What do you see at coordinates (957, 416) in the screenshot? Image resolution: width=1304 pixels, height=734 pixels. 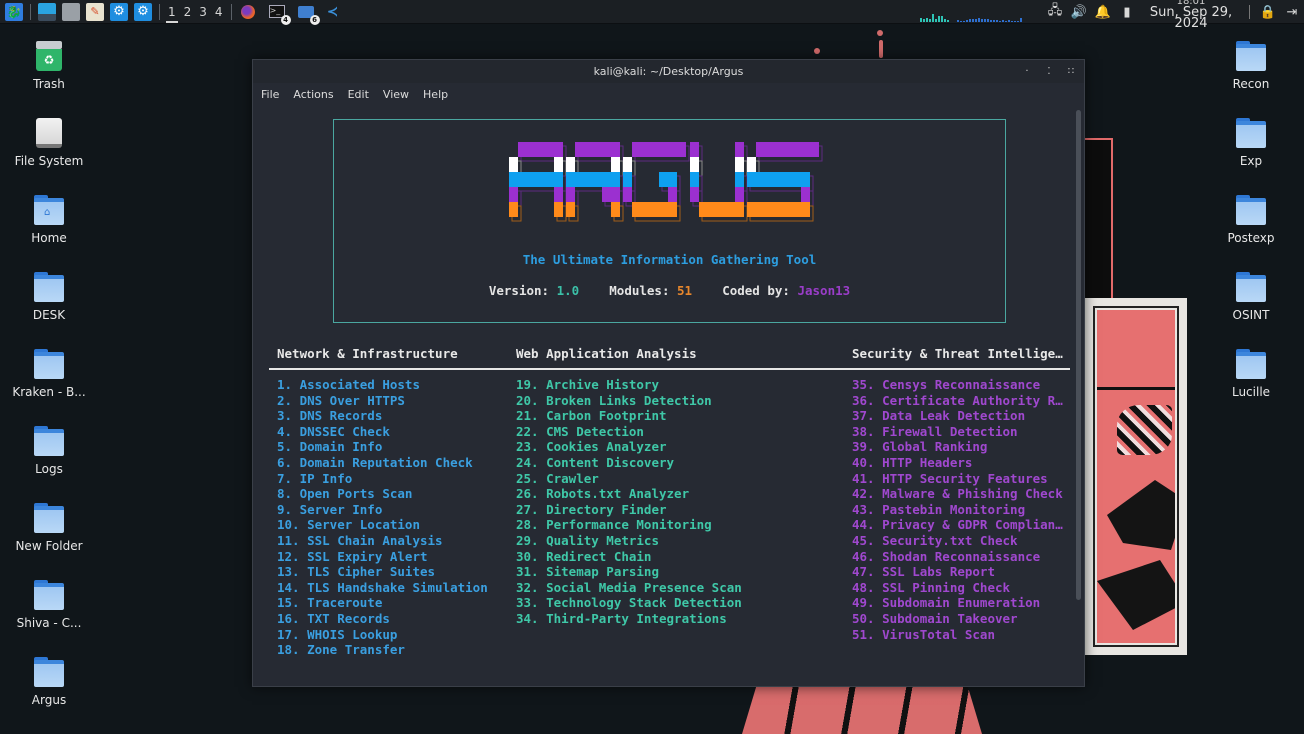 I see `module-item: 37. Data Leak Detection` at bounding box center [957, 416].